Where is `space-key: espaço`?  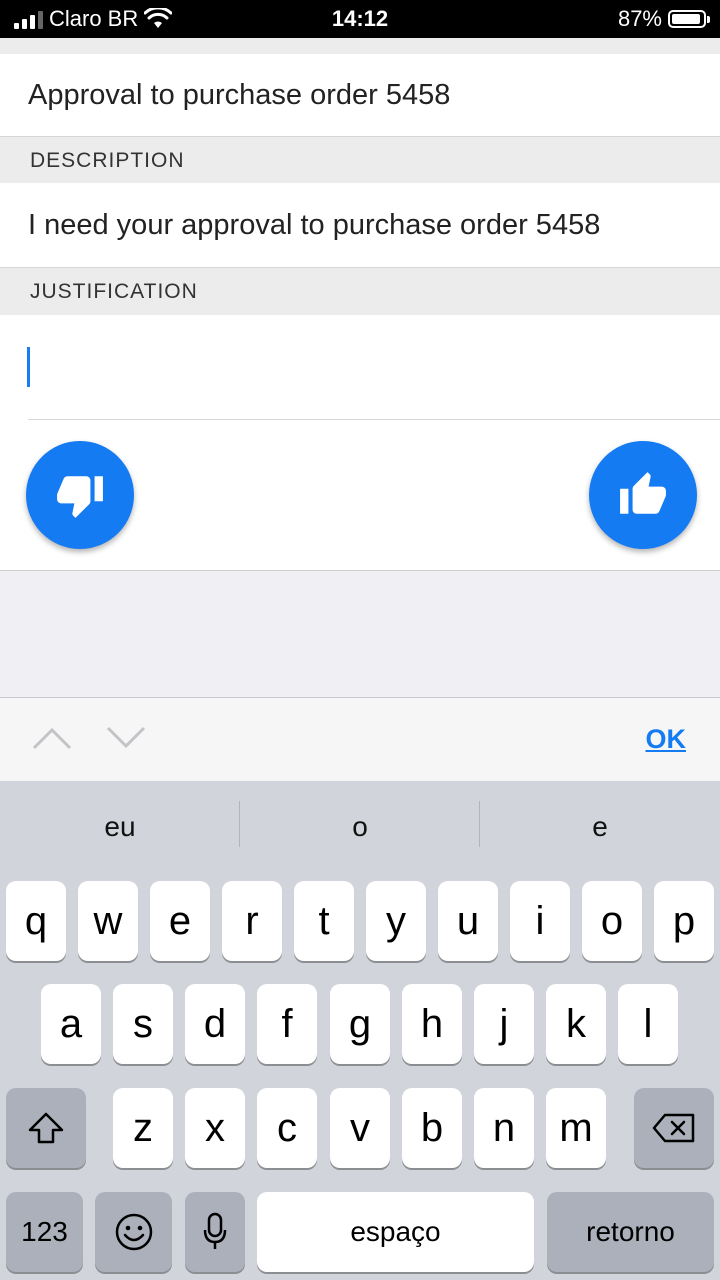 space-key: espaço is located at coordinates (395, 1232).